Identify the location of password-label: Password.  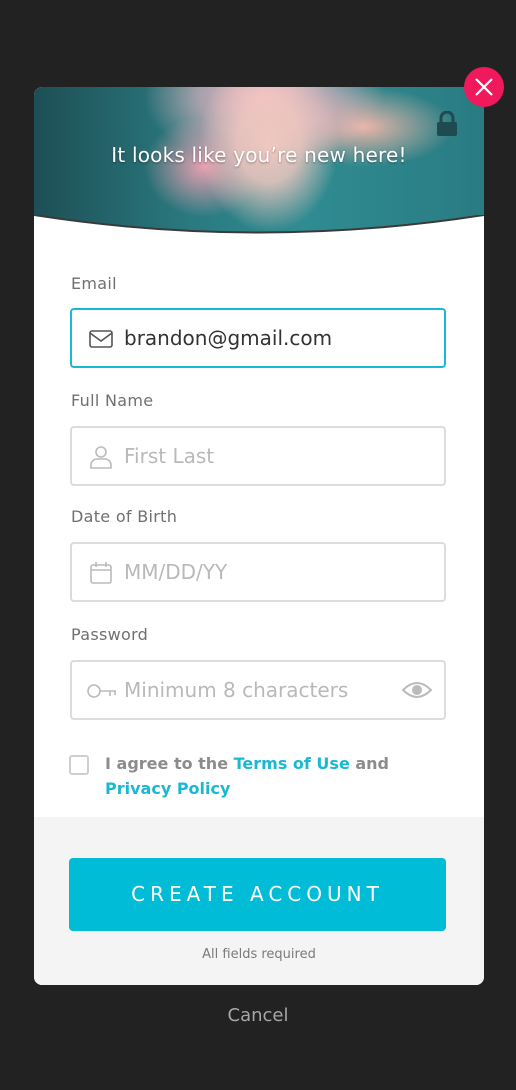
(110, 634).